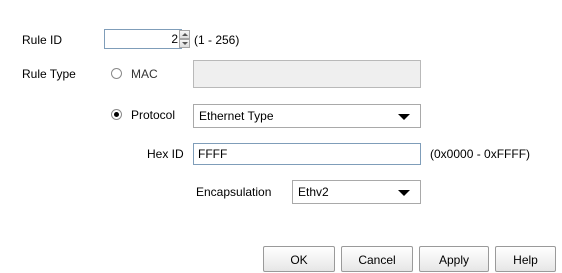 The image size is (562, 273). What do you see at coordinates (454, 259) in the screenshot?
I see `apply-button: Apply` at bounding box center [454, 259].